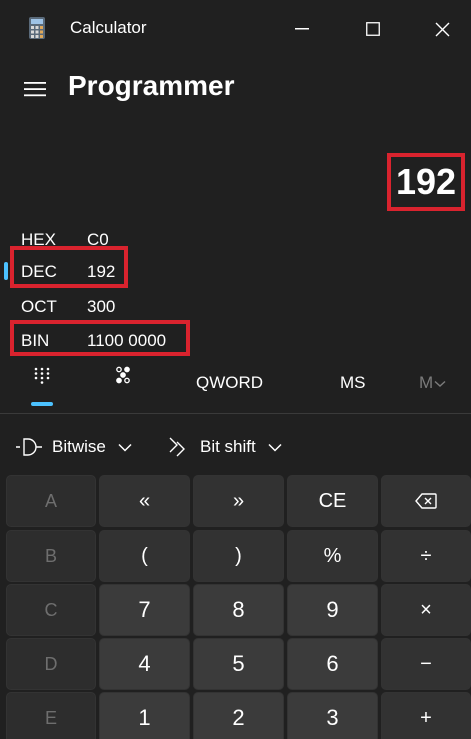 The image size is (471, 739). Describe the element at coordinates (426, 382) in the screenshot. I see `memory-dropdown-label: M` at that location.